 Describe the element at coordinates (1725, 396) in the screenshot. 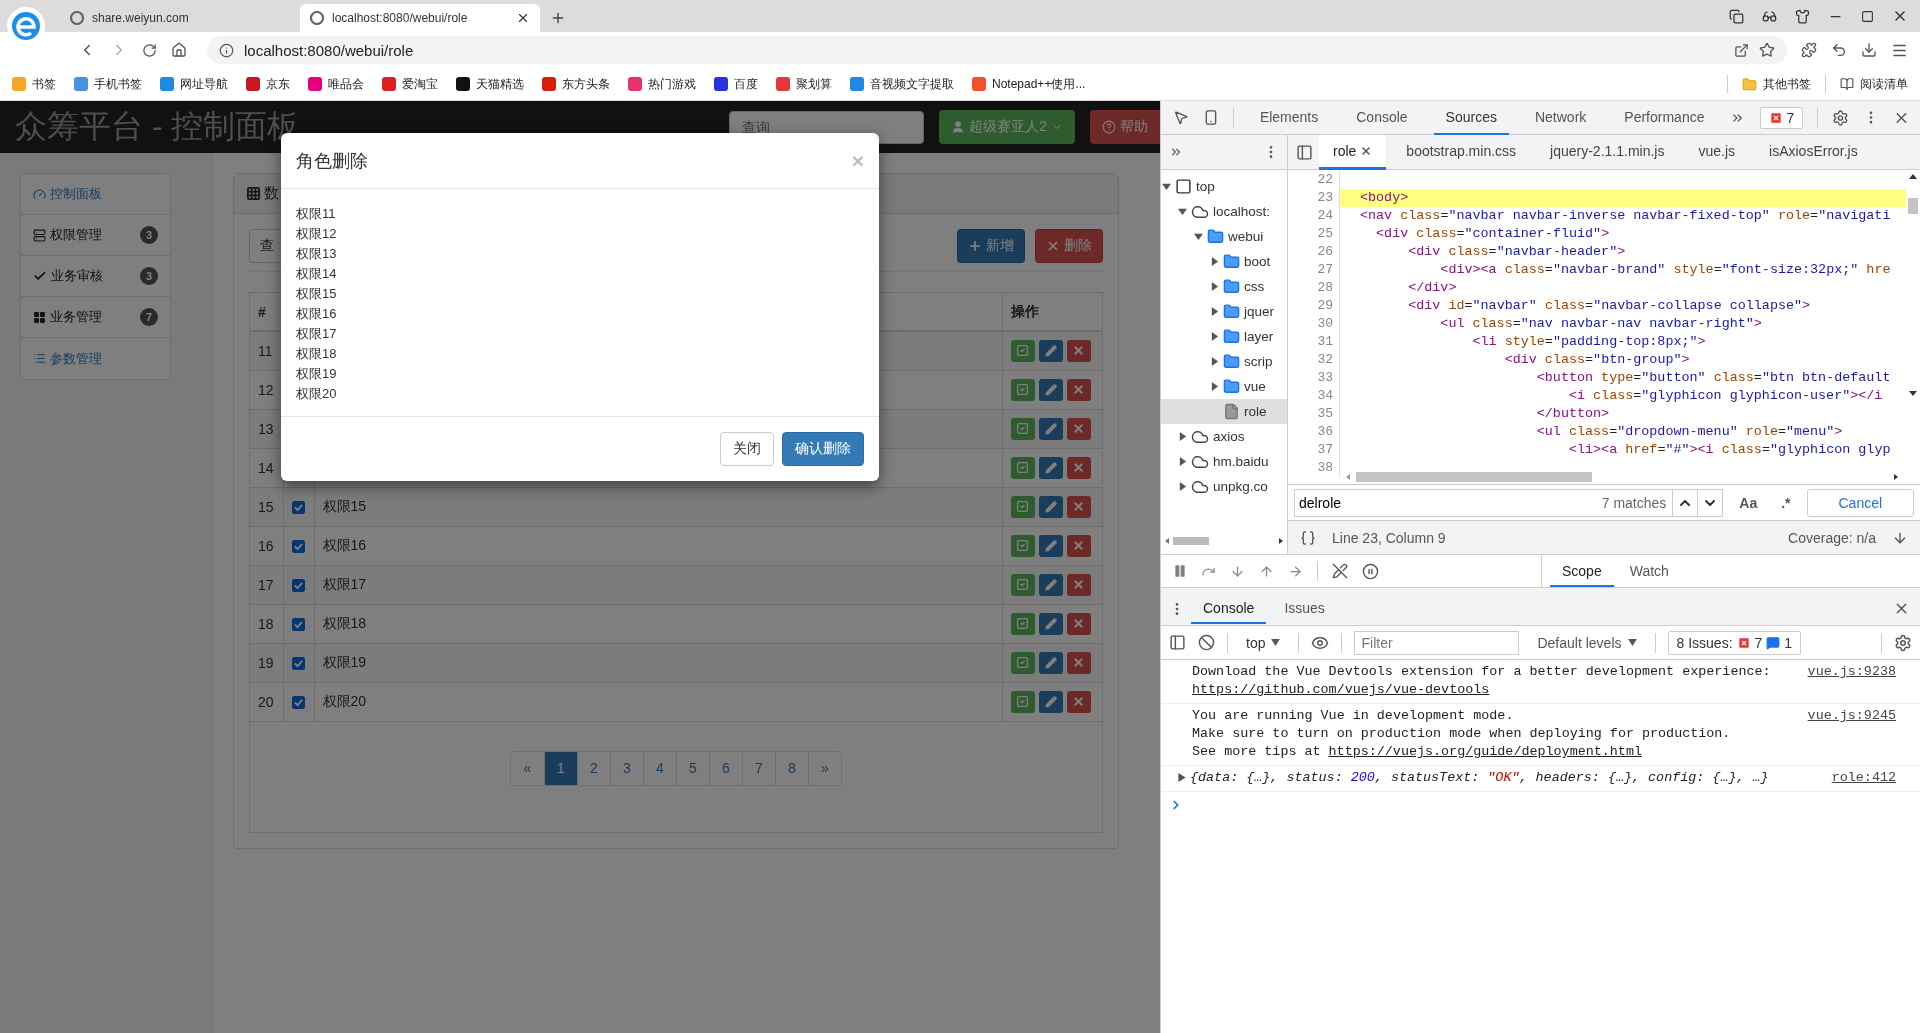

I see `code-line: <i class="glyphicon glyphicon-user"></i` at that location.